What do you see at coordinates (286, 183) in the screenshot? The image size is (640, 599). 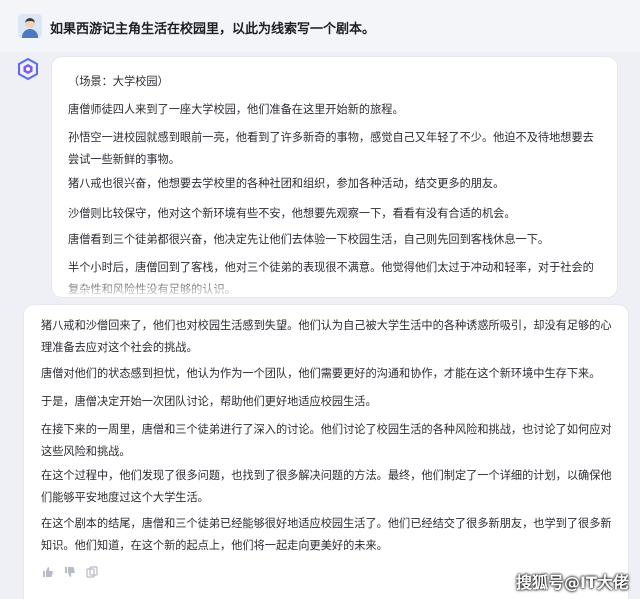 I see `paragraph: 猪八戒也很兴奋，他想要去学校里的各种社团和组织，参加各种活动，结交更多的朋友。` at bounding box center [286, 183].